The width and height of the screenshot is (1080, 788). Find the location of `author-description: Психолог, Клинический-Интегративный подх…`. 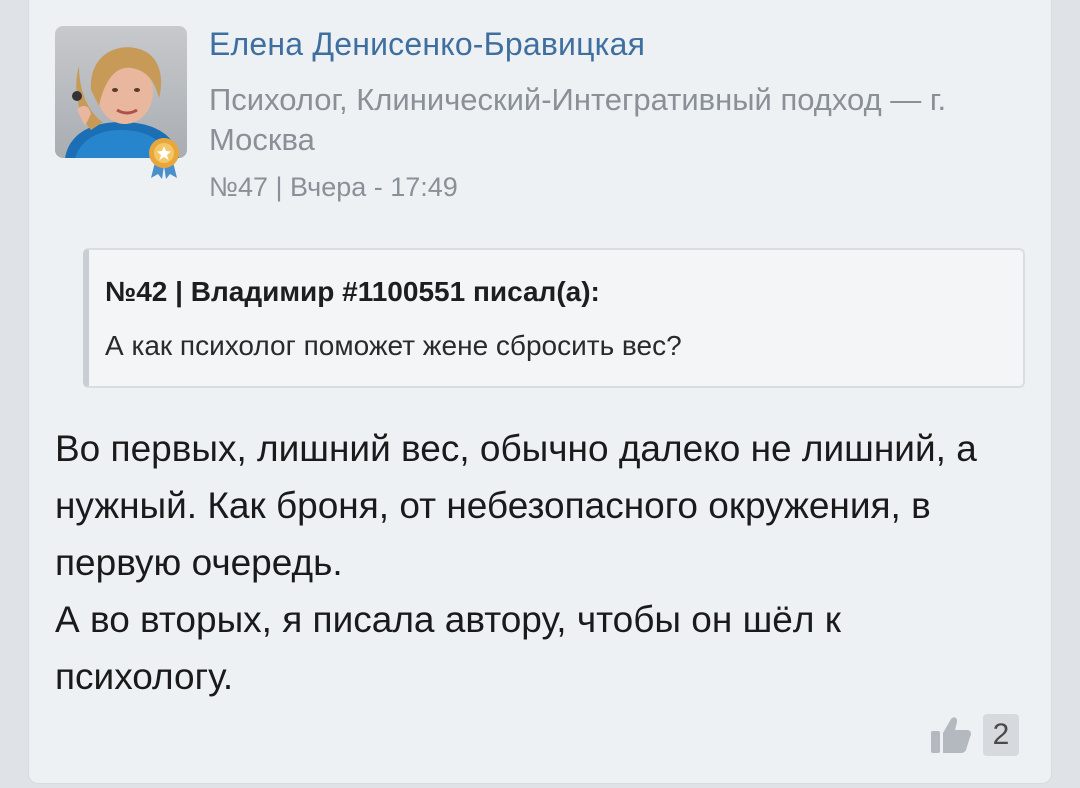

author-description: Психолог, Клинический-Интегративный подх… is located at coordinates (578, 119).